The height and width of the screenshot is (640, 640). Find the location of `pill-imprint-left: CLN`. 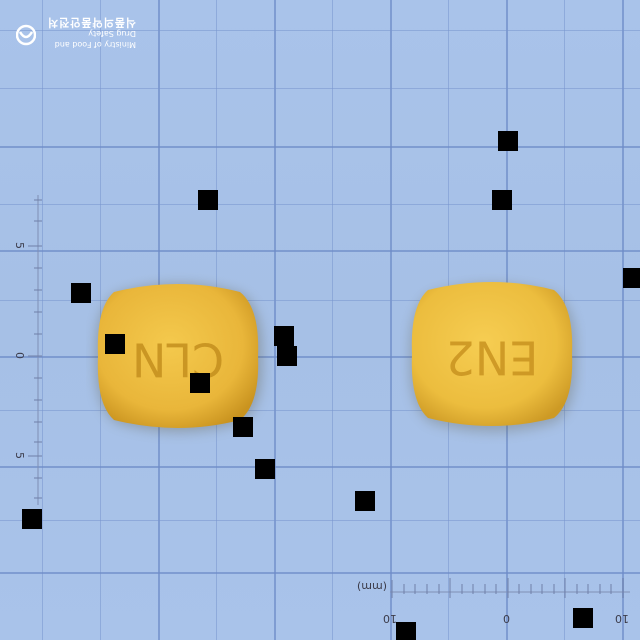

pill-imprint-left: CLN is located at coordinates (178, 360).